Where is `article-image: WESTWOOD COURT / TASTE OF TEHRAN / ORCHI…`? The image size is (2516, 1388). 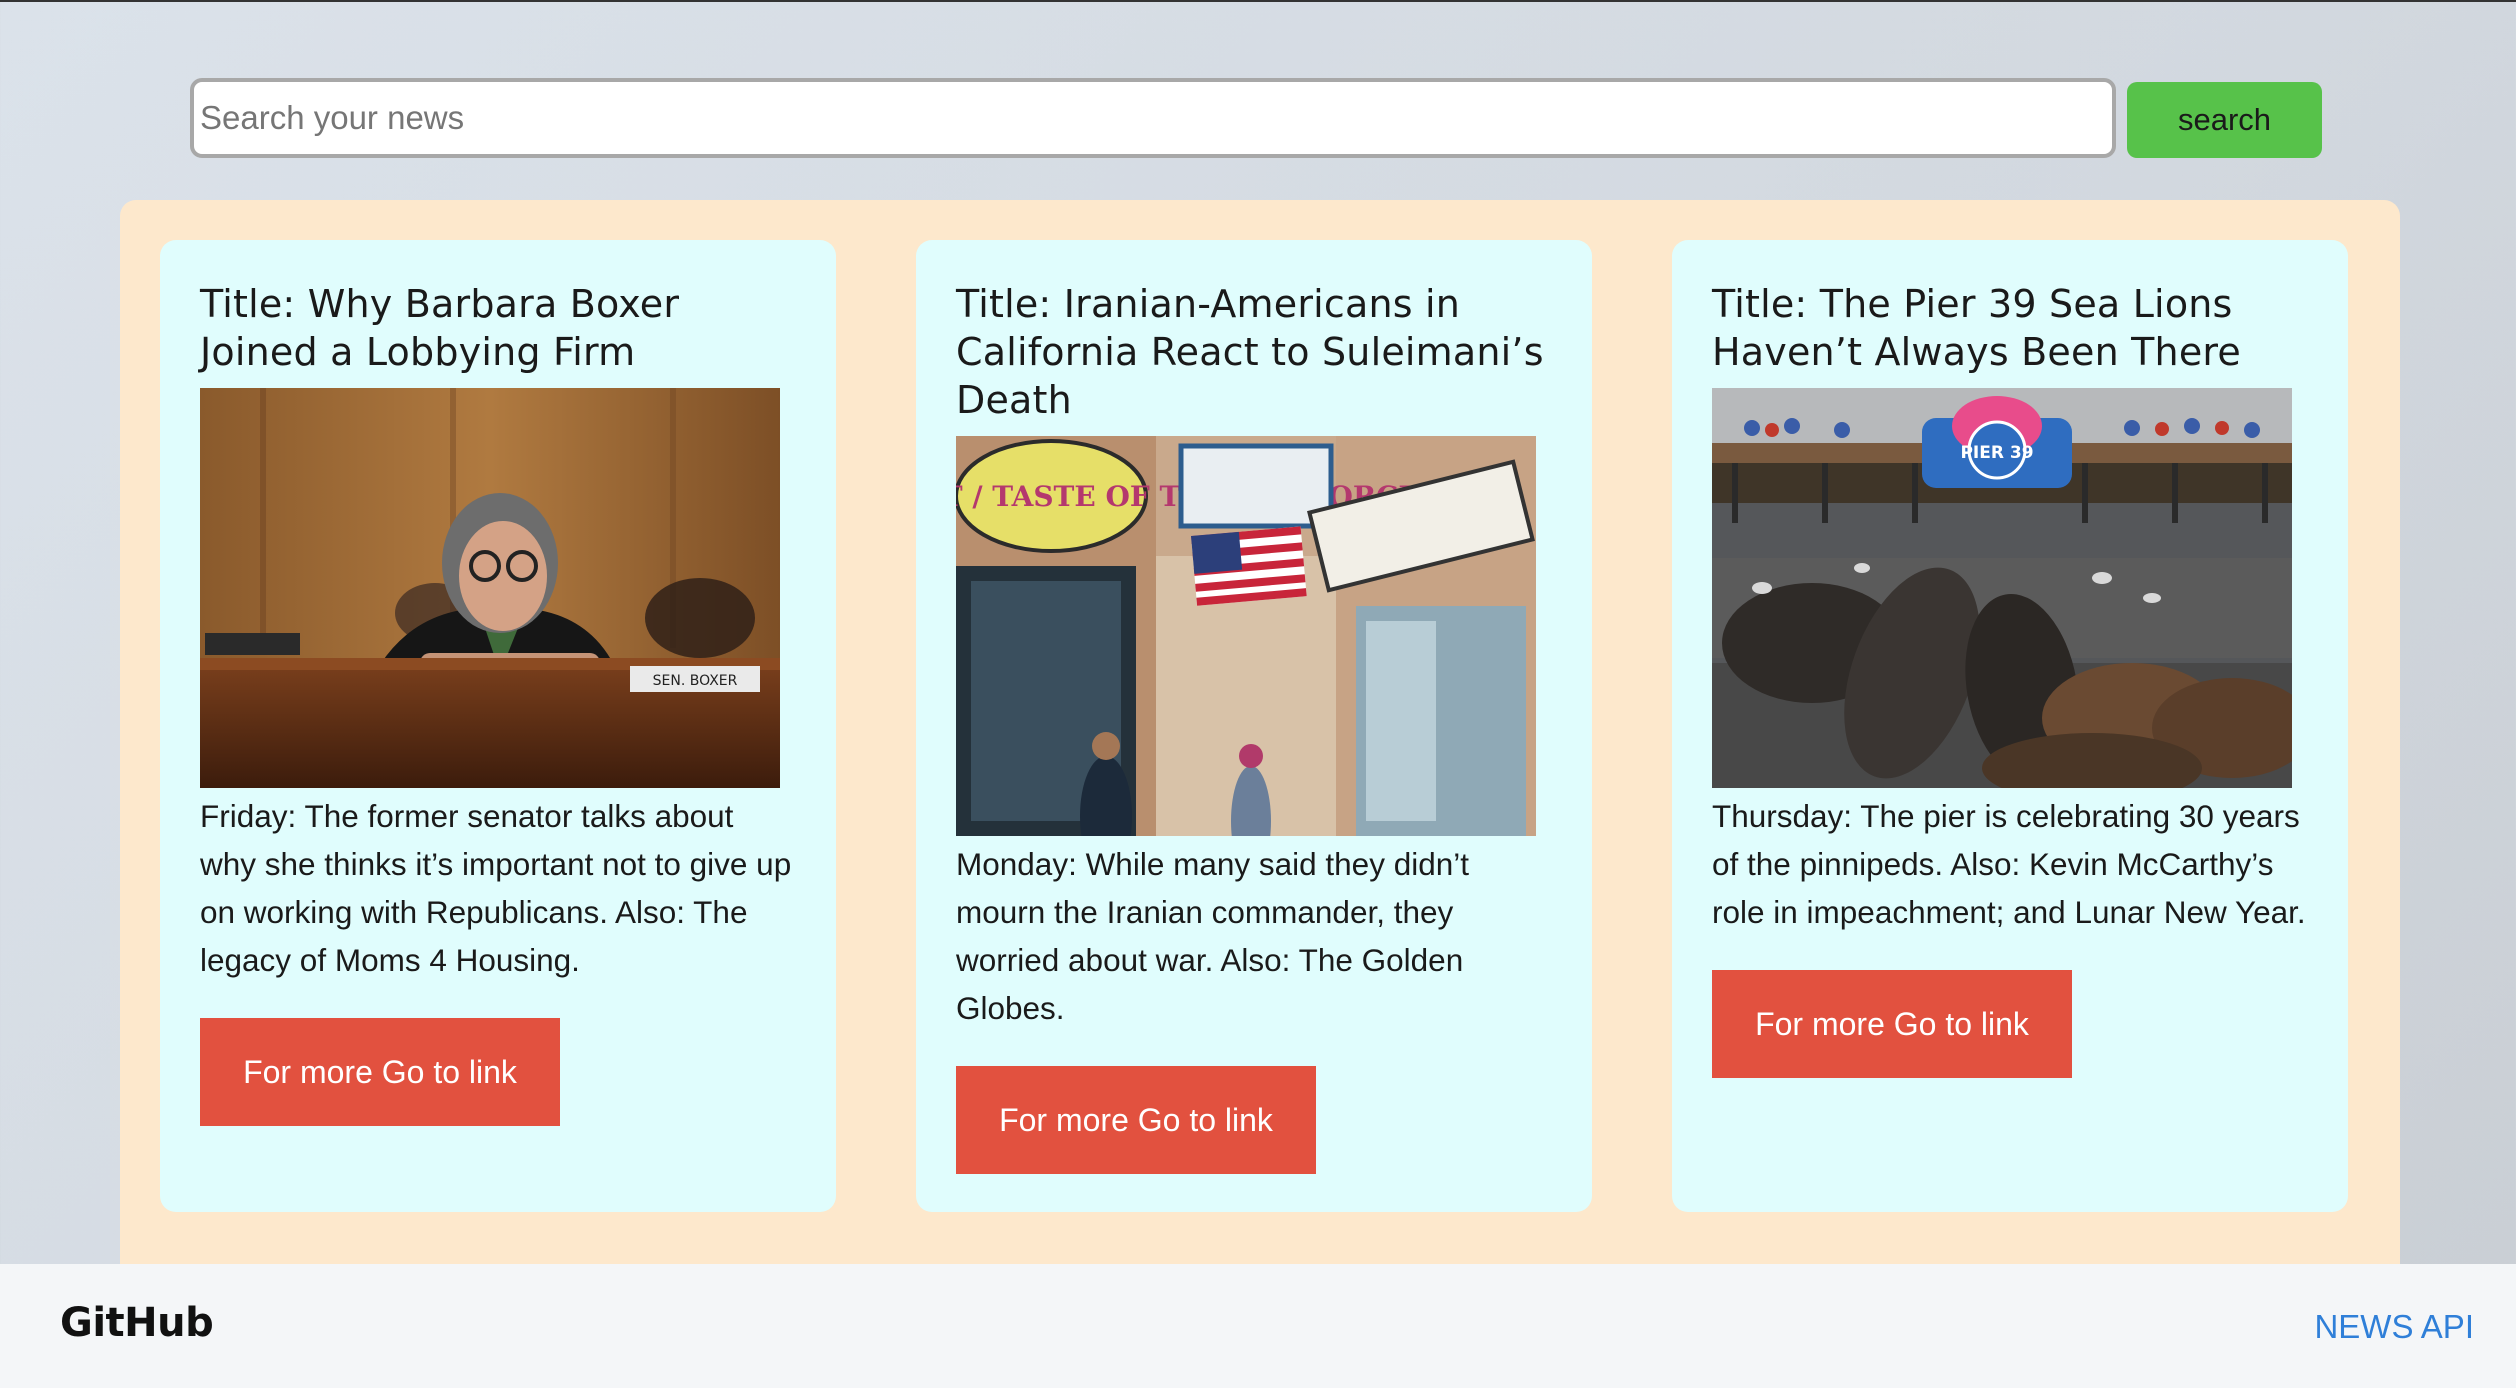 article-image: WESTWOOD COURT / TASTE OF TEHRAN / ORCHI… is located at coordinates (1246, 636).